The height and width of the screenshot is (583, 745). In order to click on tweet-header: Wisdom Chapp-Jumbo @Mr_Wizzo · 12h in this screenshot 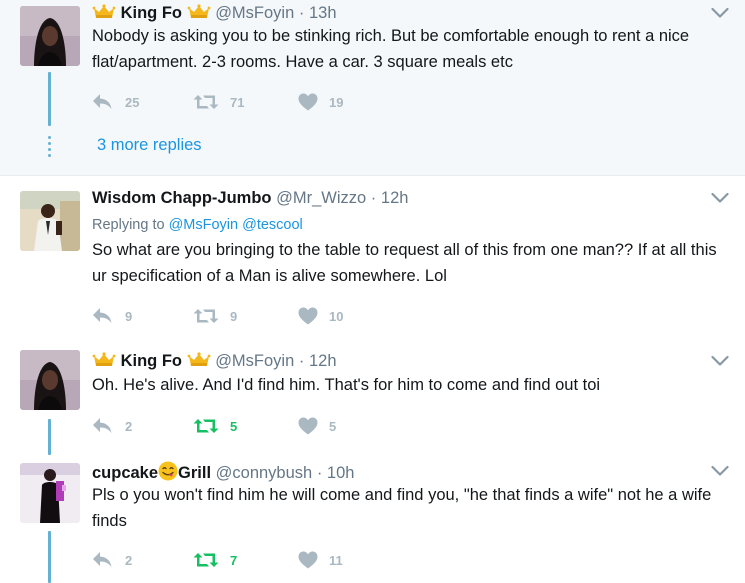, I will do `click(250, 198)`.